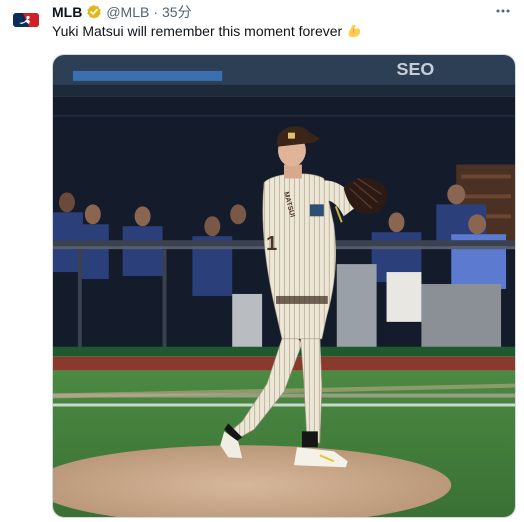 This screenshot has height=522, width=524. I want to click on account-name: MLB, so click(67, 12).